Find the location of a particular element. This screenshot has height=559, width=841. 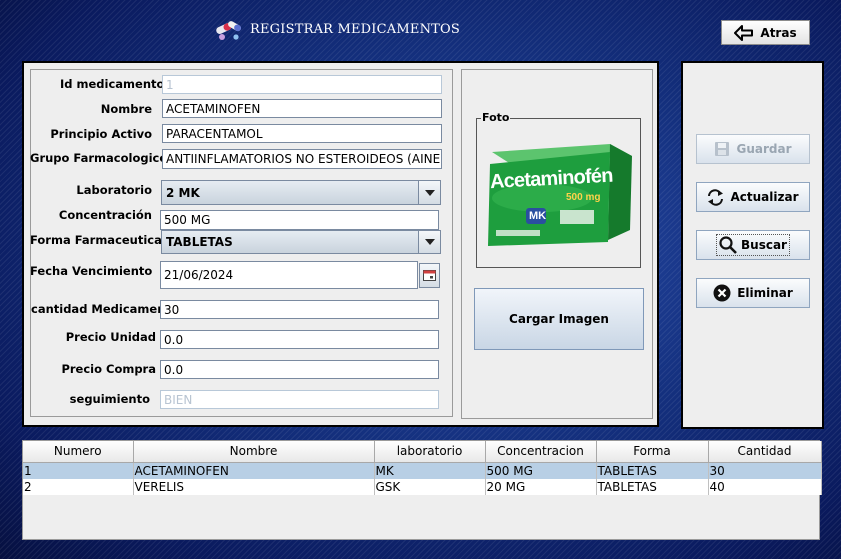

forma-value: TABLETAS is located at coordinates (199, 242).